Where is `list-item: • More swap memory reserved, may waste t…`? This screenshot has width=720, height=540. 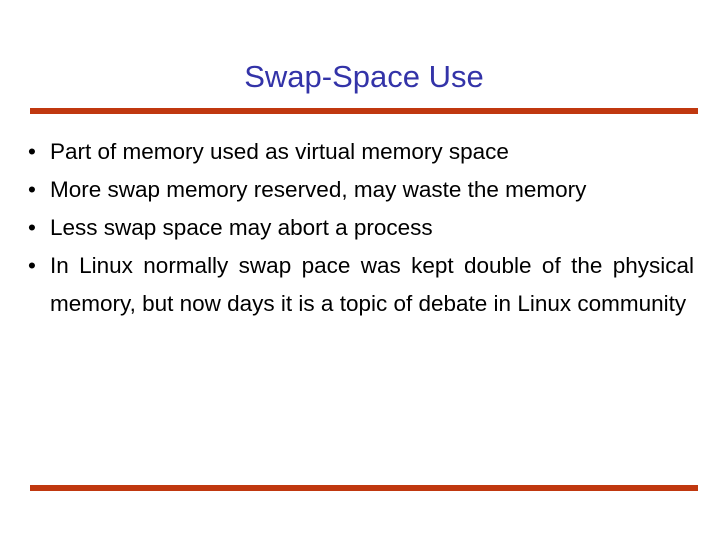 list-item: • More swap memory reserved, may waste t… is located at coordinates (358, 190).